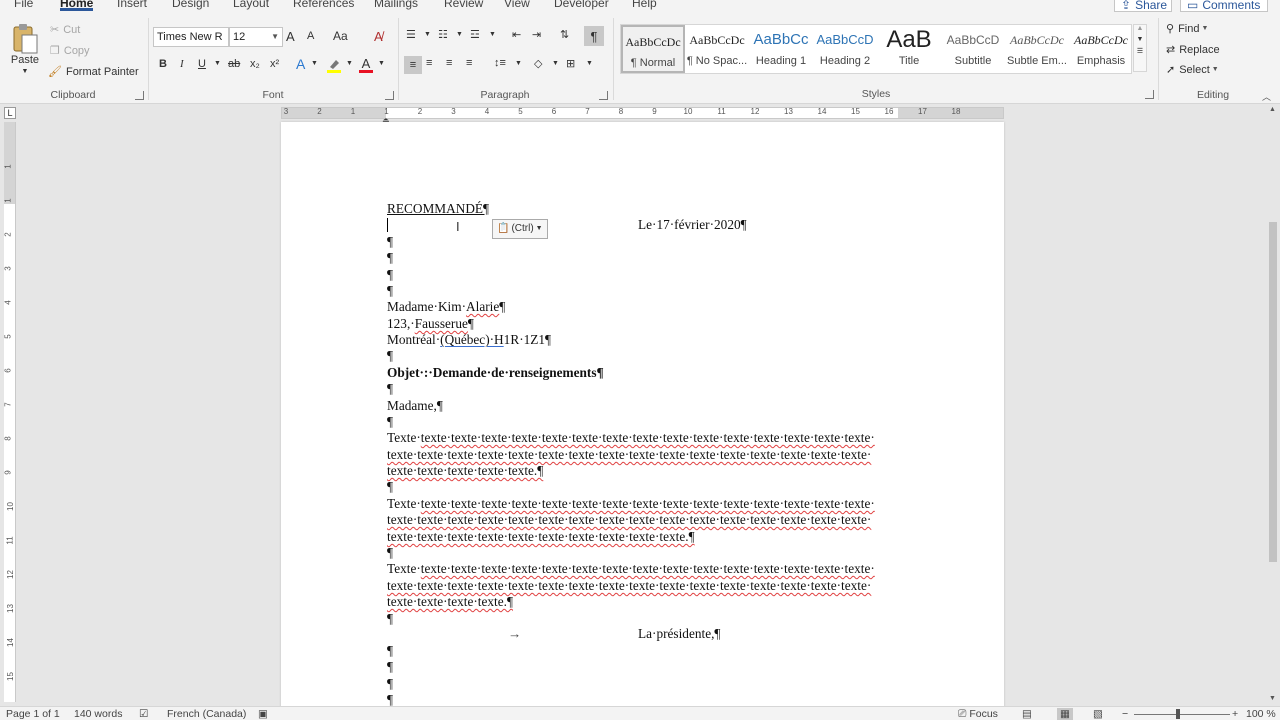 This screenshot has height=720, width=1280. What do you see at coordinates (581, 5) in the screenshot?
I see `tab-developer: Developer` at bounding box center [581, 5].